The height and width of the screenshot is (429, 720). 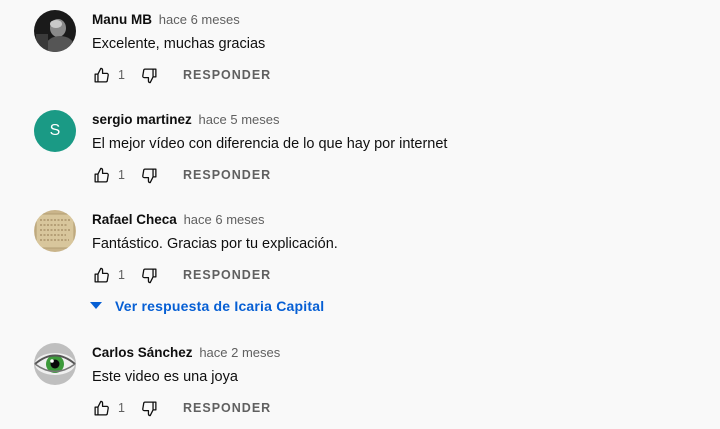 I want to click on comment-header: Carlos Sánchez hace 2 meses, so click(x=186, y=353).